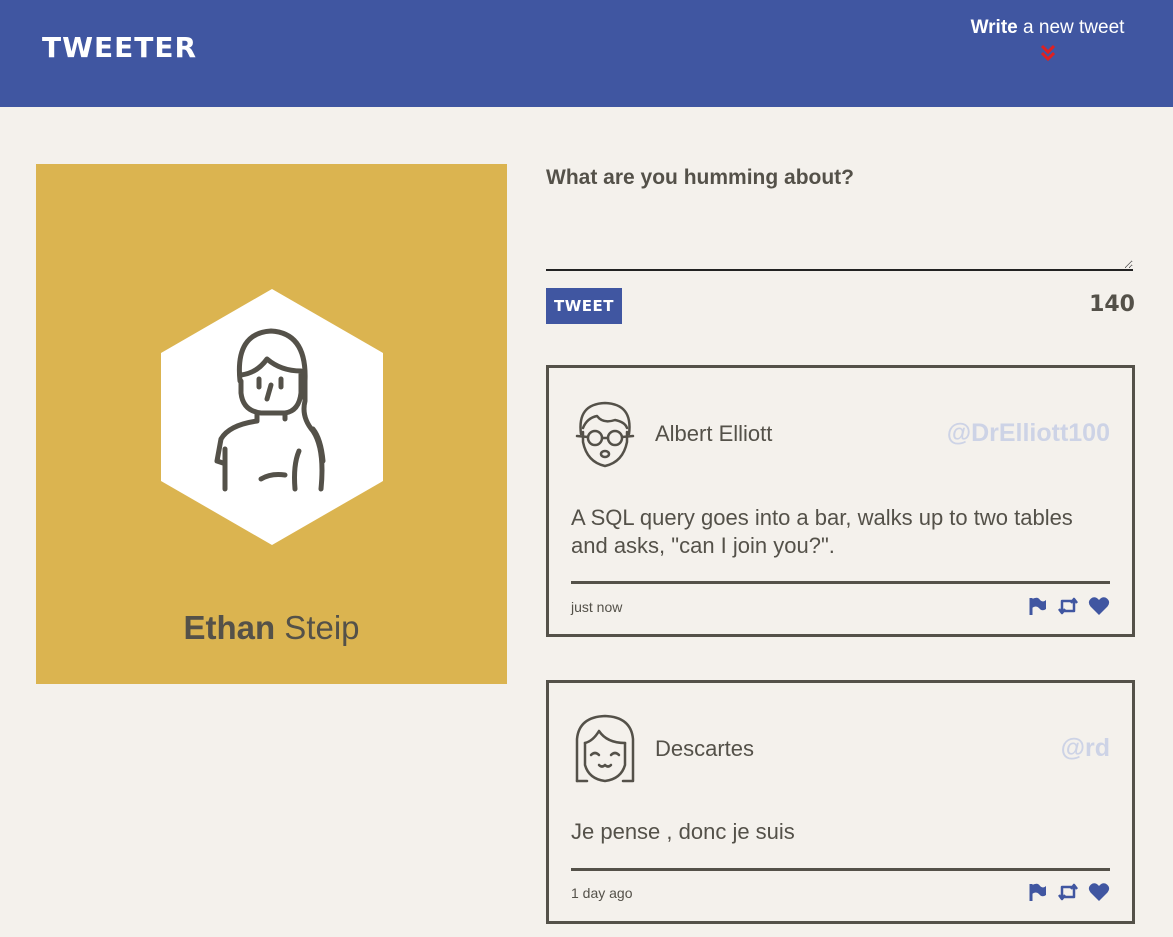 This screenshot has height=937, width=1173. I want to click on tweet-text-input, so click(839, 237).